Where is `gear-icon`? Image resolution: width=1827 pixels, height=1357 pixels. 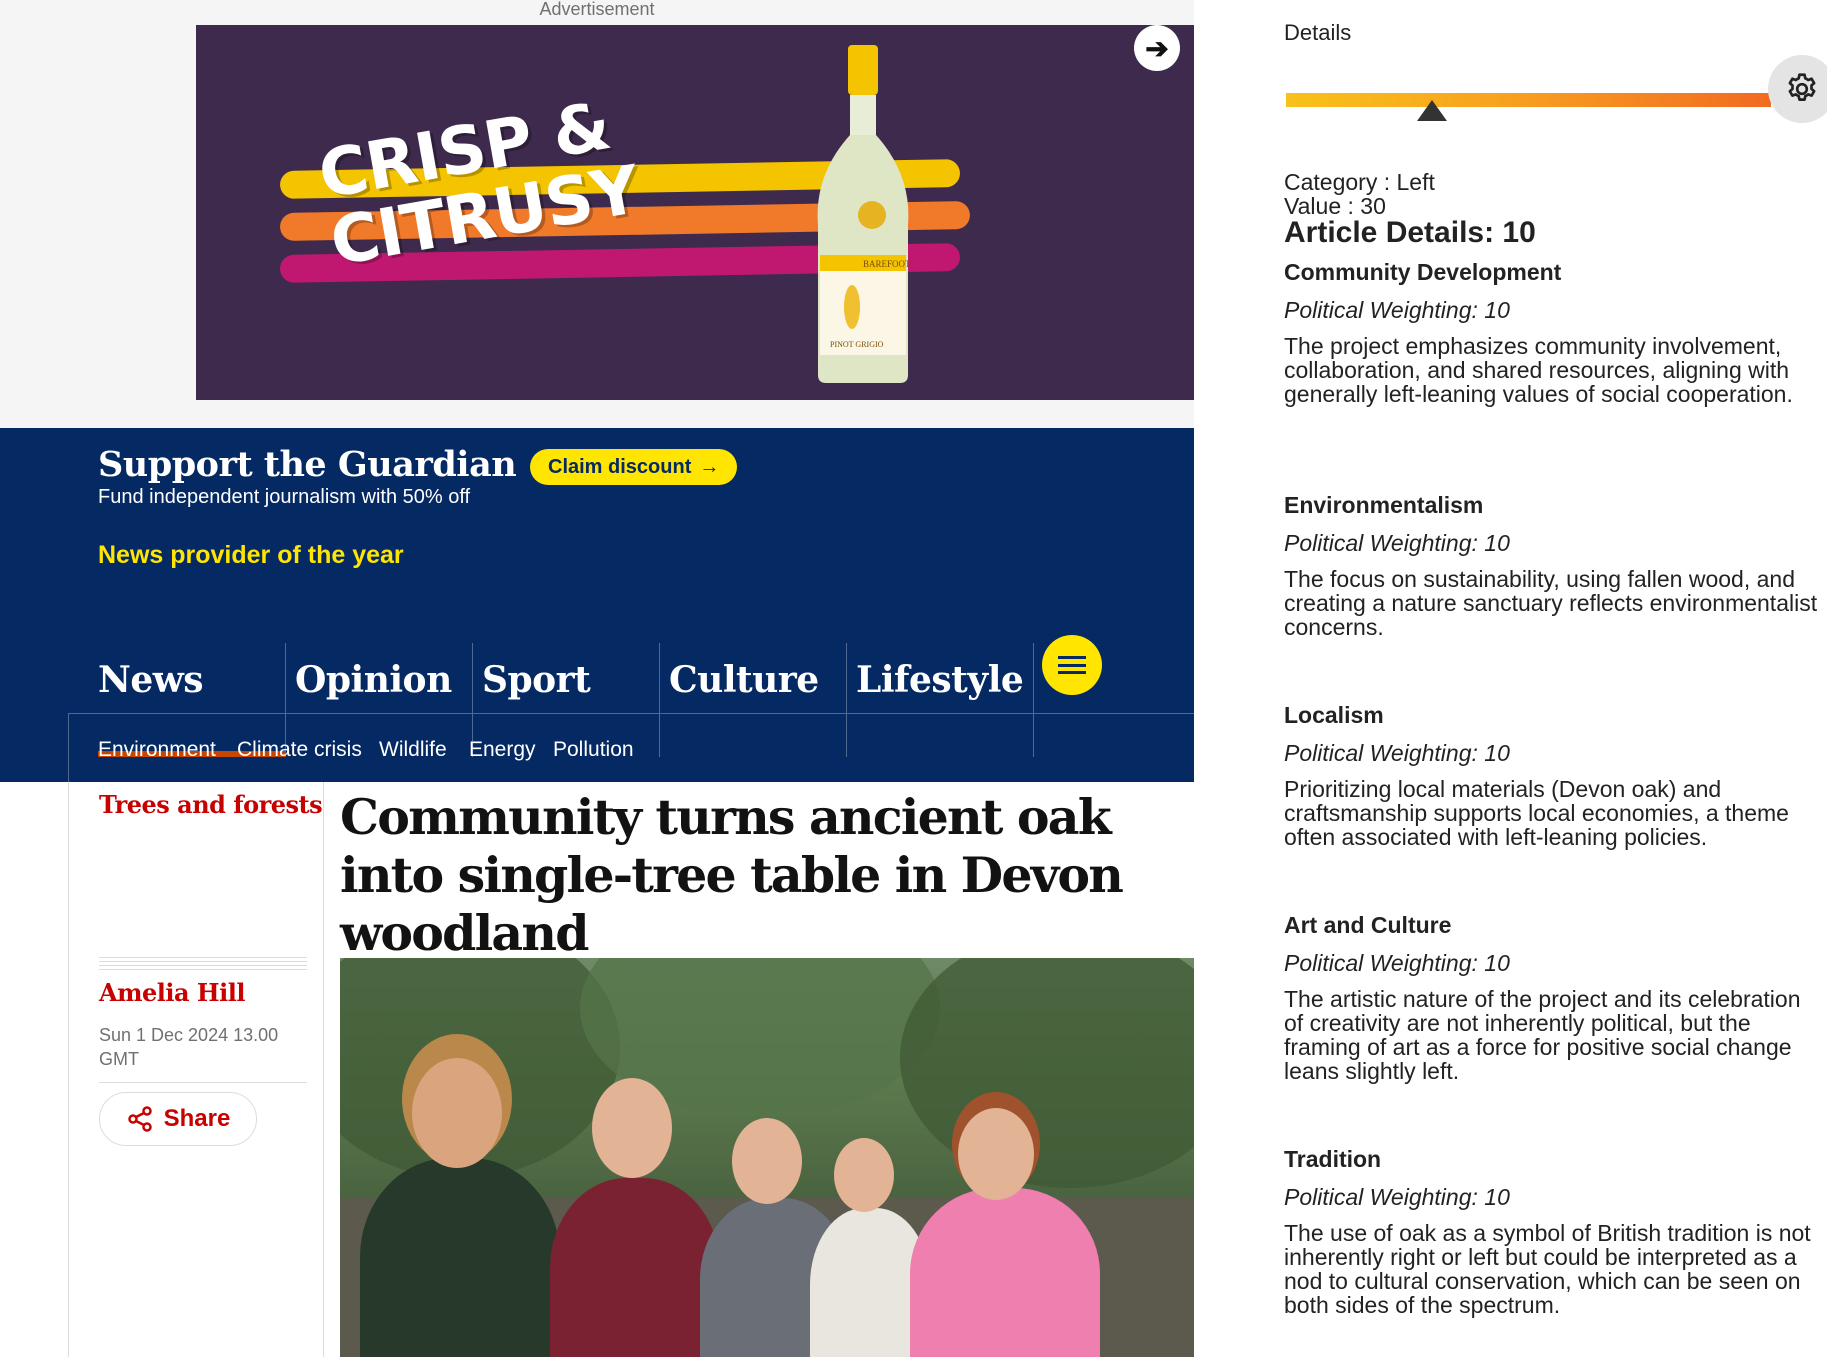
gear-icon is located at coordinates (1802, 87).